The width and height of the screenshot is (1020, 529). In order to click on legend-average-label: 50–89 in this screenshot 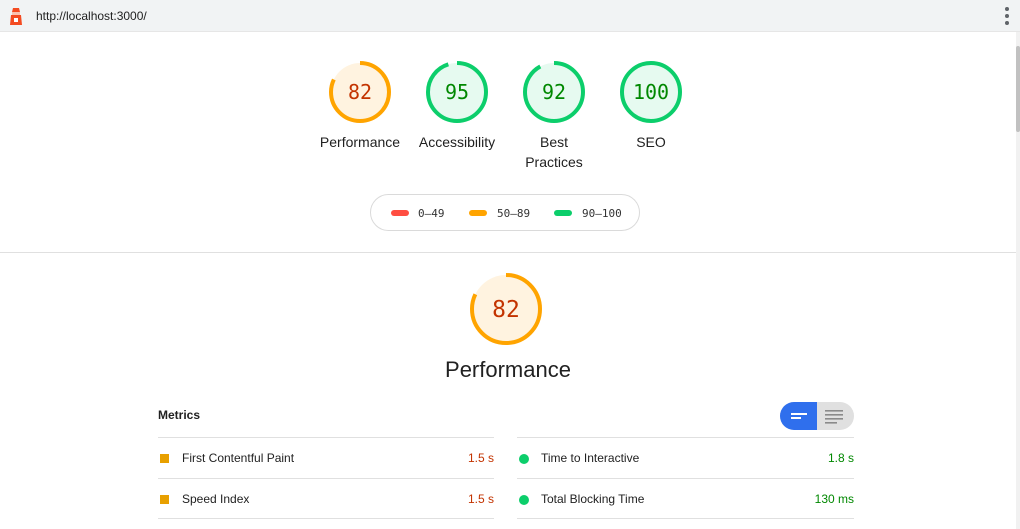, I will do `click(514, 213)`.